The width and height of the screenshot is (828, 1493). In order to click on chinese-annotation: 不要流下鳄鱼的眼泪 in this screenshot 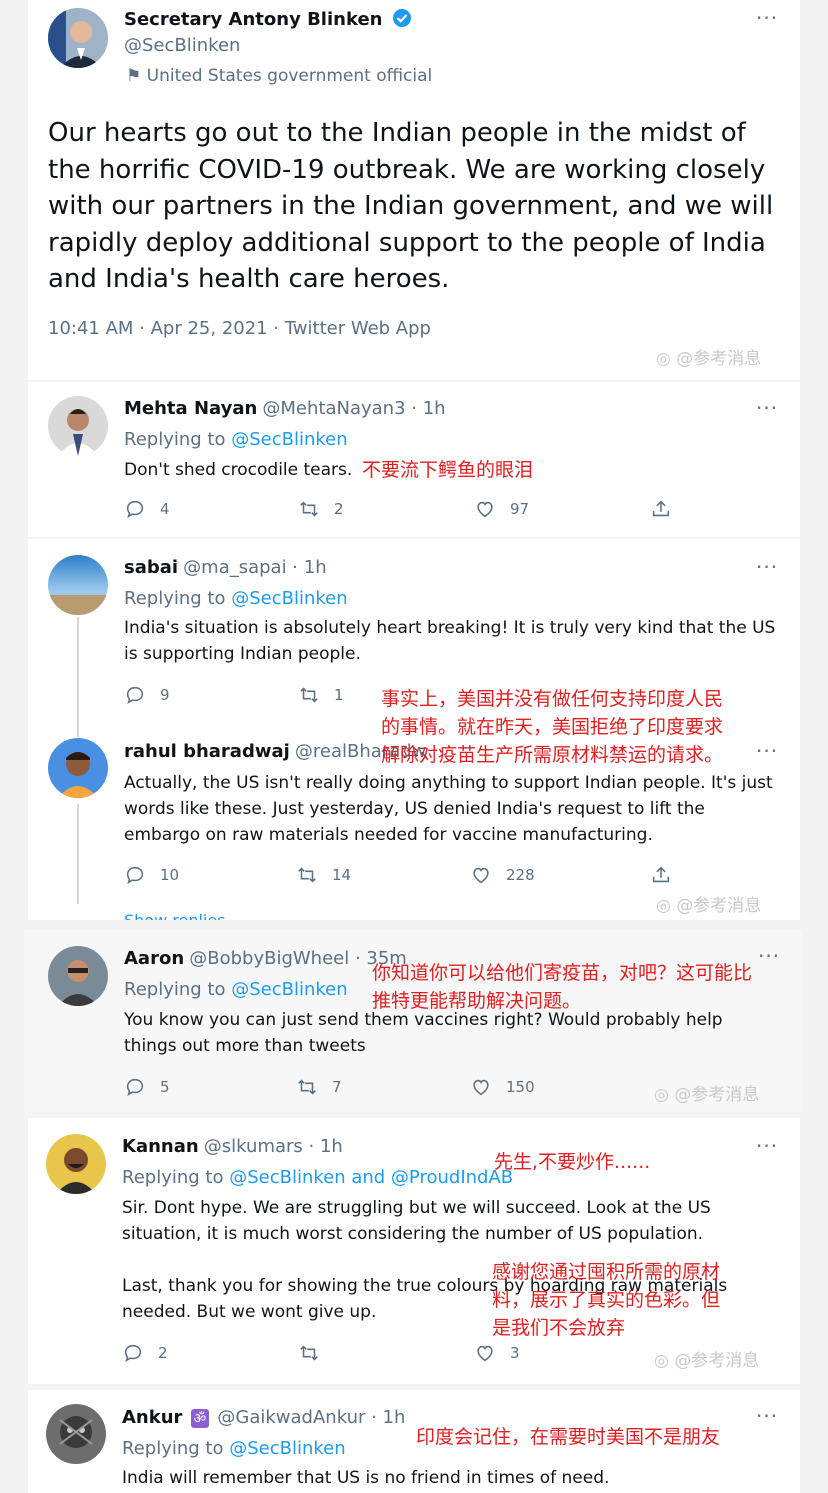, I will do `click(448, 470)`.